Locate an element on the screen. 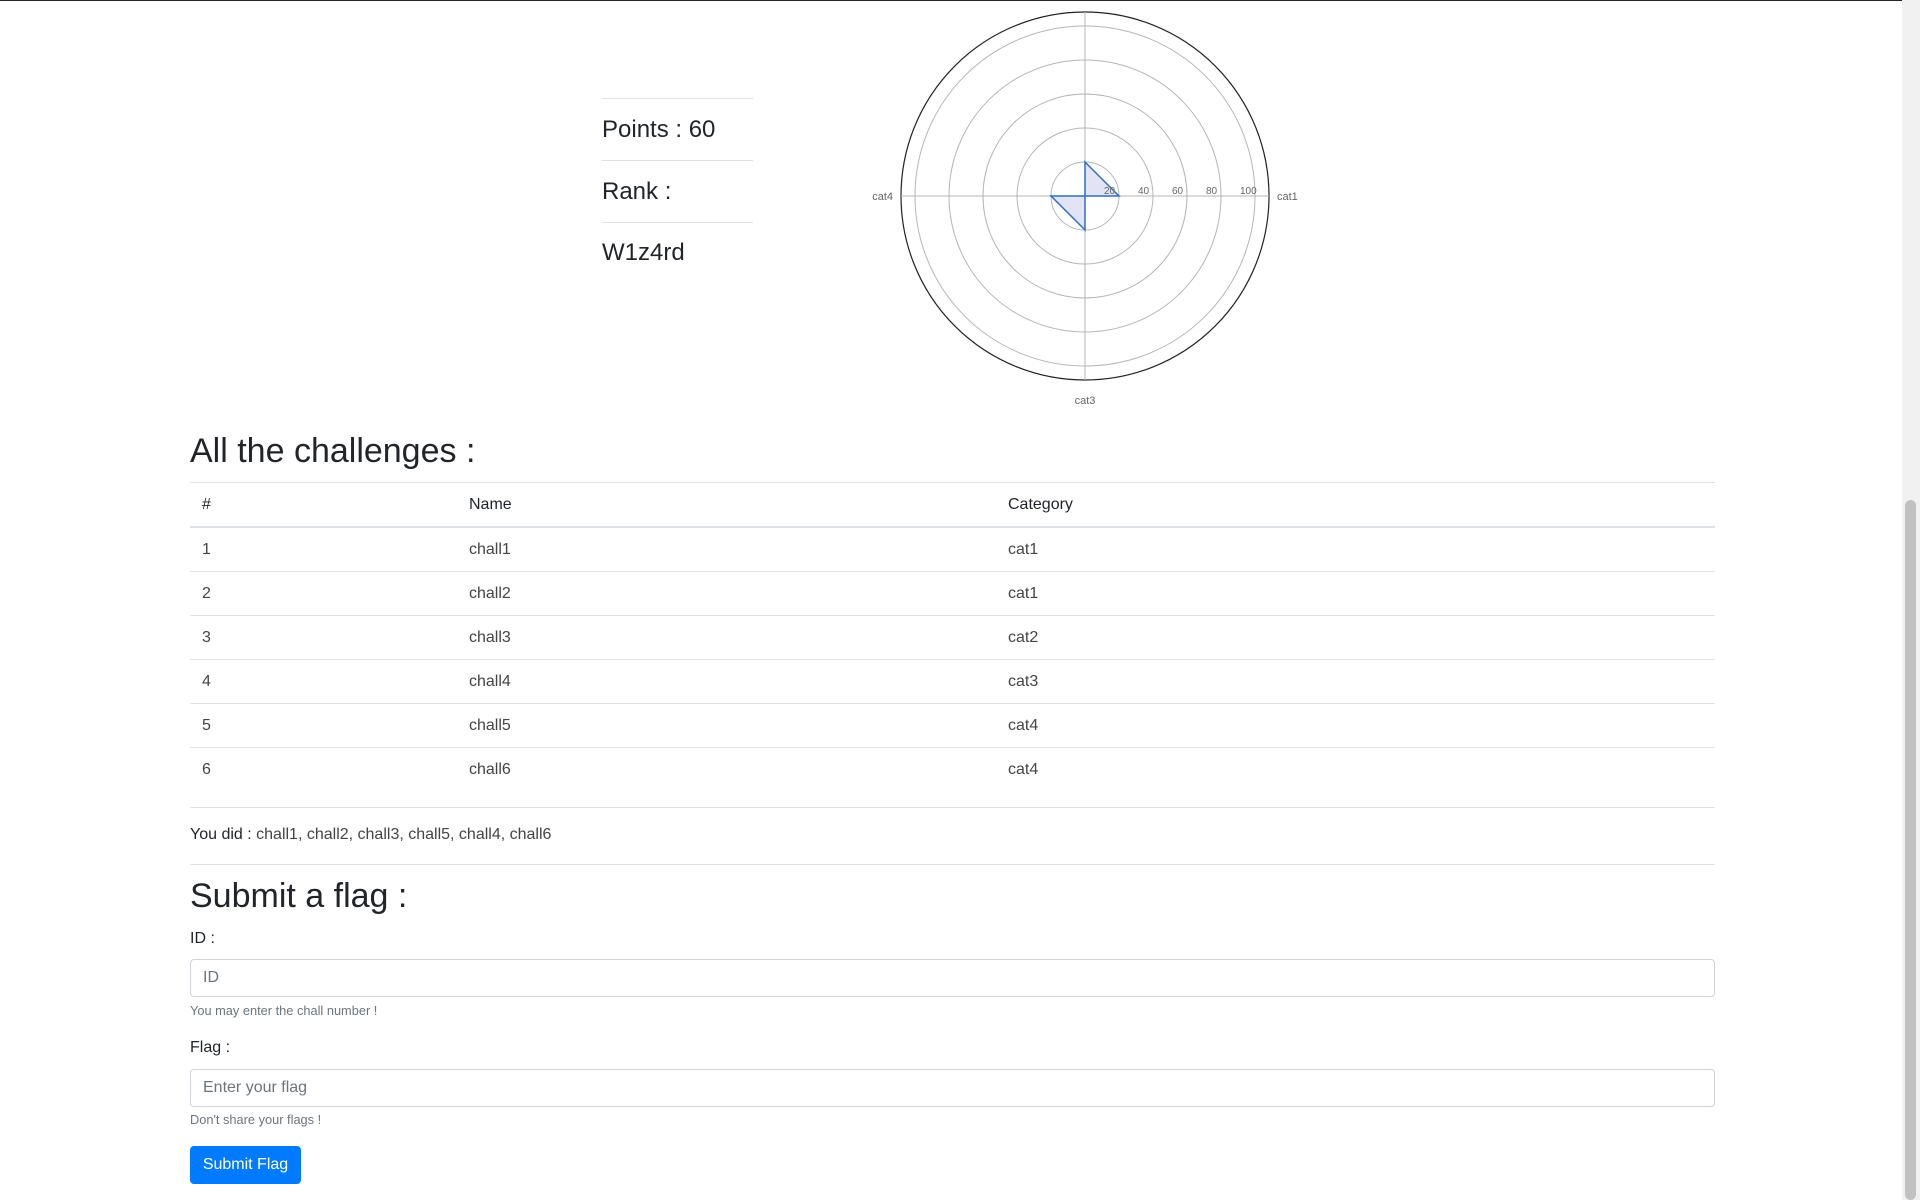 The image size is (1920, 1200). radar-tick-label: 40 is located at coordinates (1144, 191).